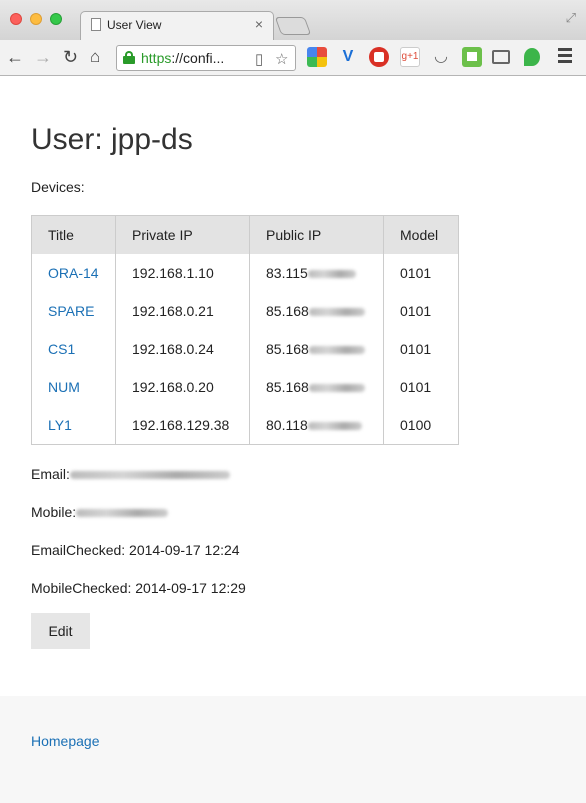  What do you see at coordinates (421, 234) in the screenshot?
I see `column-header-model: Model` at bounding box center [421, 234].